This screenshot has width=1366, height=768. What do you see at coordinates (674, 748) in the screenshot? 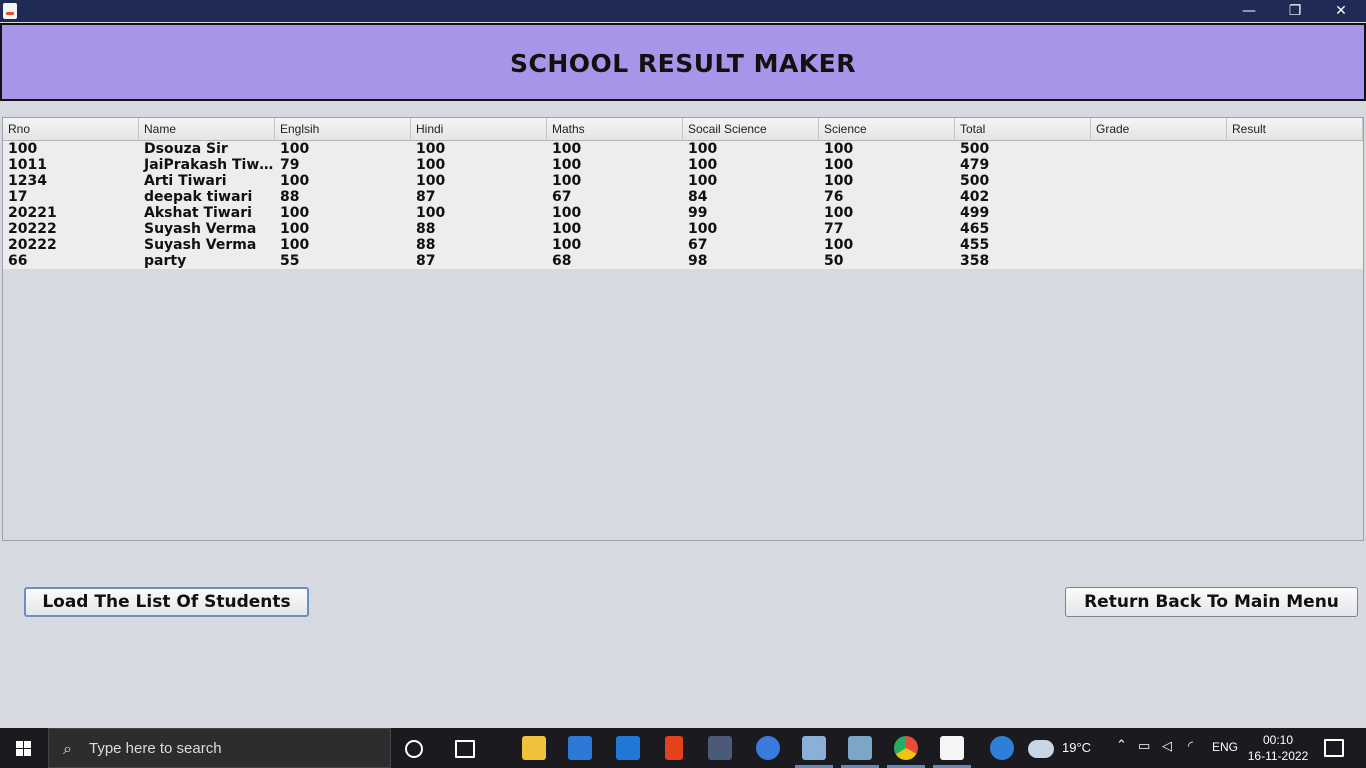
I see `office-icon` at bounding box center [674, 748].